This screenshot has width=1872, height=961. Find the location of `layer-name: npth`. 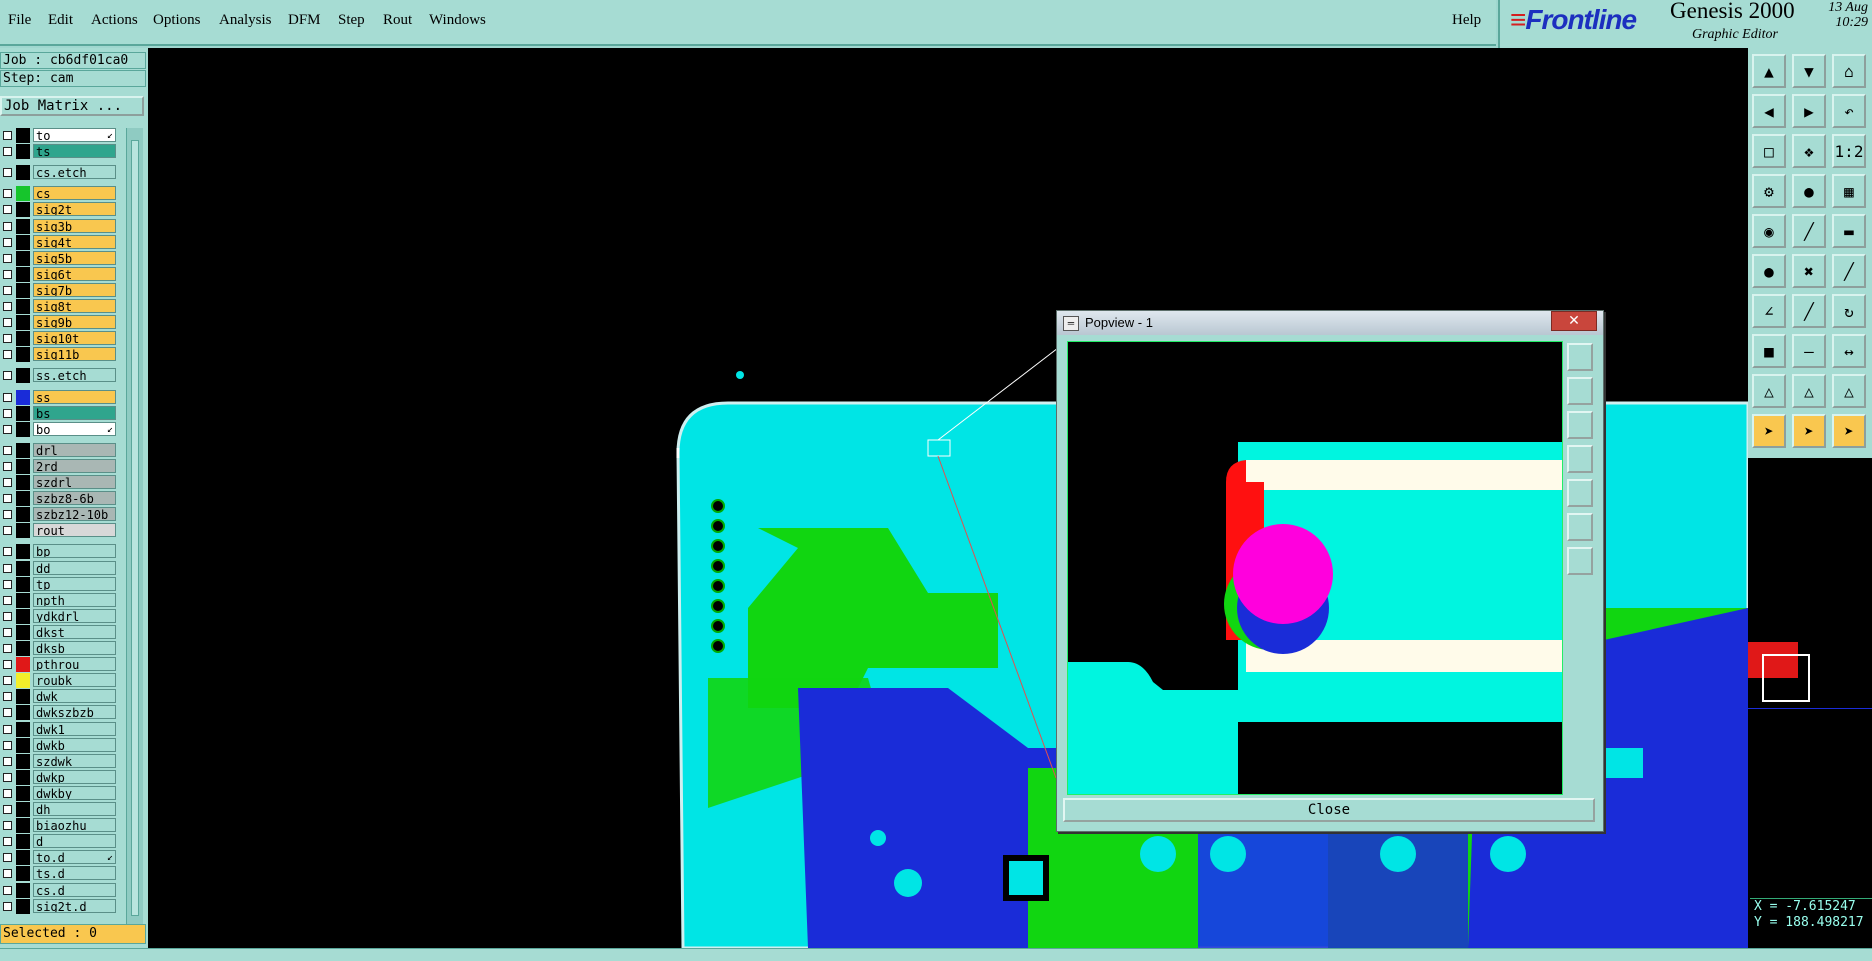

layer-name: npth is located at coordinates (74, 599).